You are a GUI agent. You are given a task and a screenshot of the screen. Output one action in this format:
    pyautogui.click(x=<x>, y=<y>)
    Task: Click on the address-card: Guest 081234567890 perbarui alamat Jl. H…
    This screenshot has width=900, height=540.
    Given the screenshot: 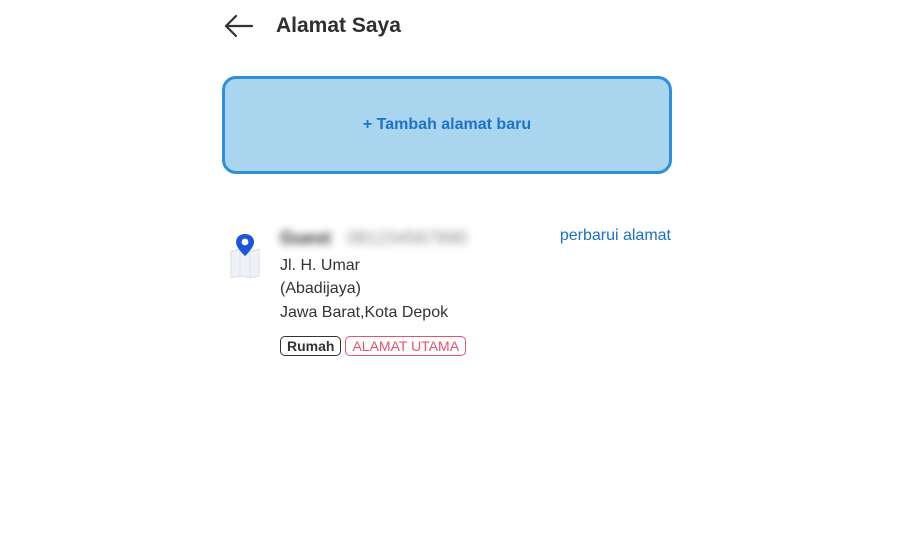 What is the action you would take?
    pyautogui.click(x=450, y=292)
    